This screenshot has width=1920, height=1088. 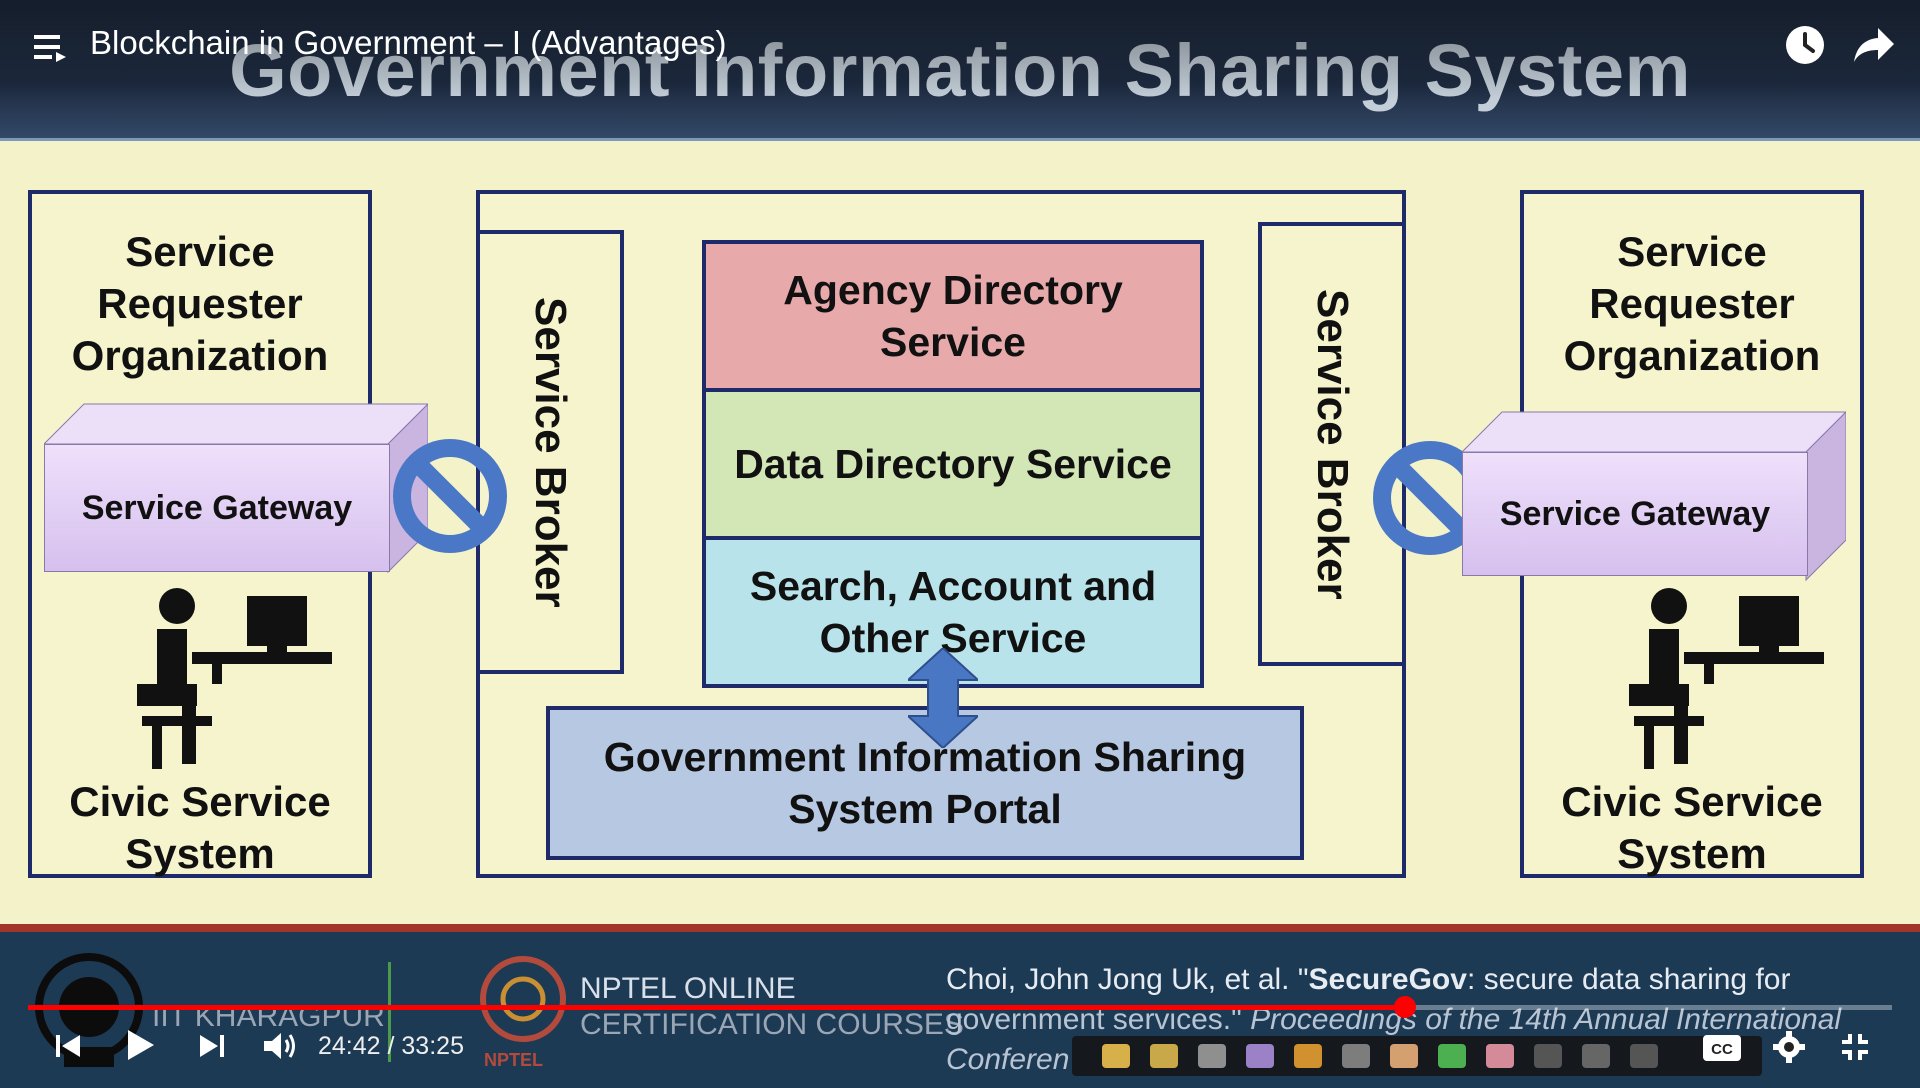 I want to click on nptel-line-1: NPTEL ONLINE, so click(x=688, y=988).